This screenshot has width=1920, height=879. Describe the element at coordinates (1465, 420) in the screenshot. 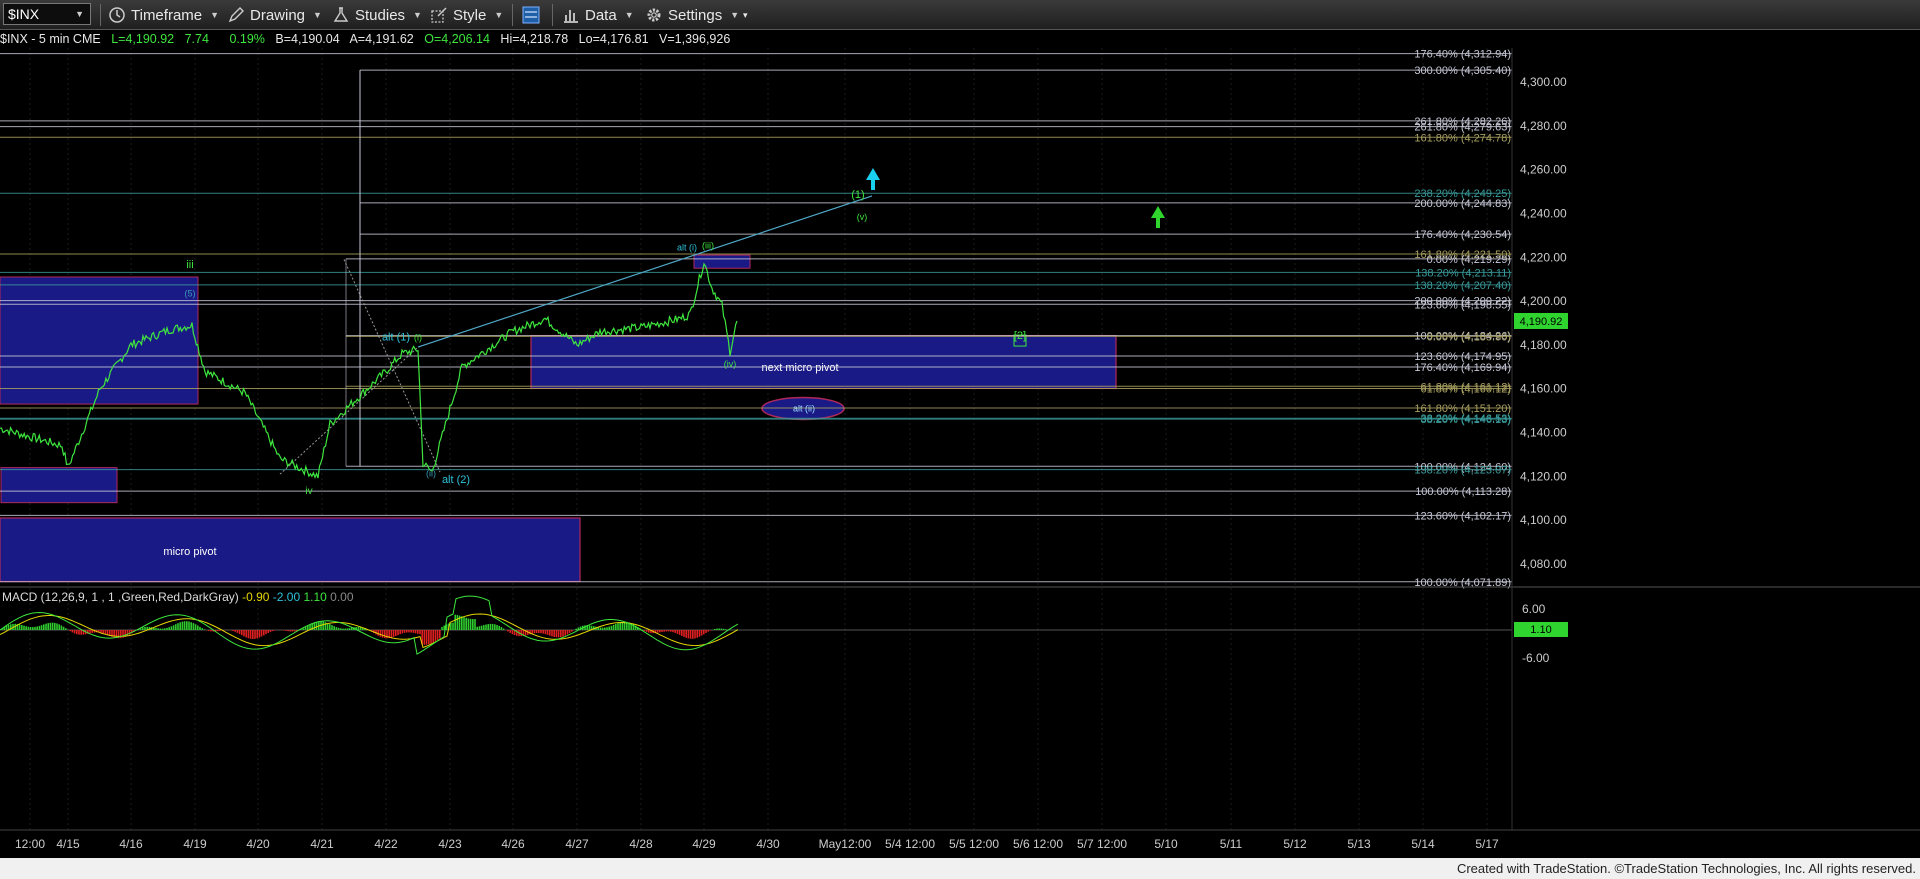

I see `fib-label: 38.20% (4,146.13)` at that location.